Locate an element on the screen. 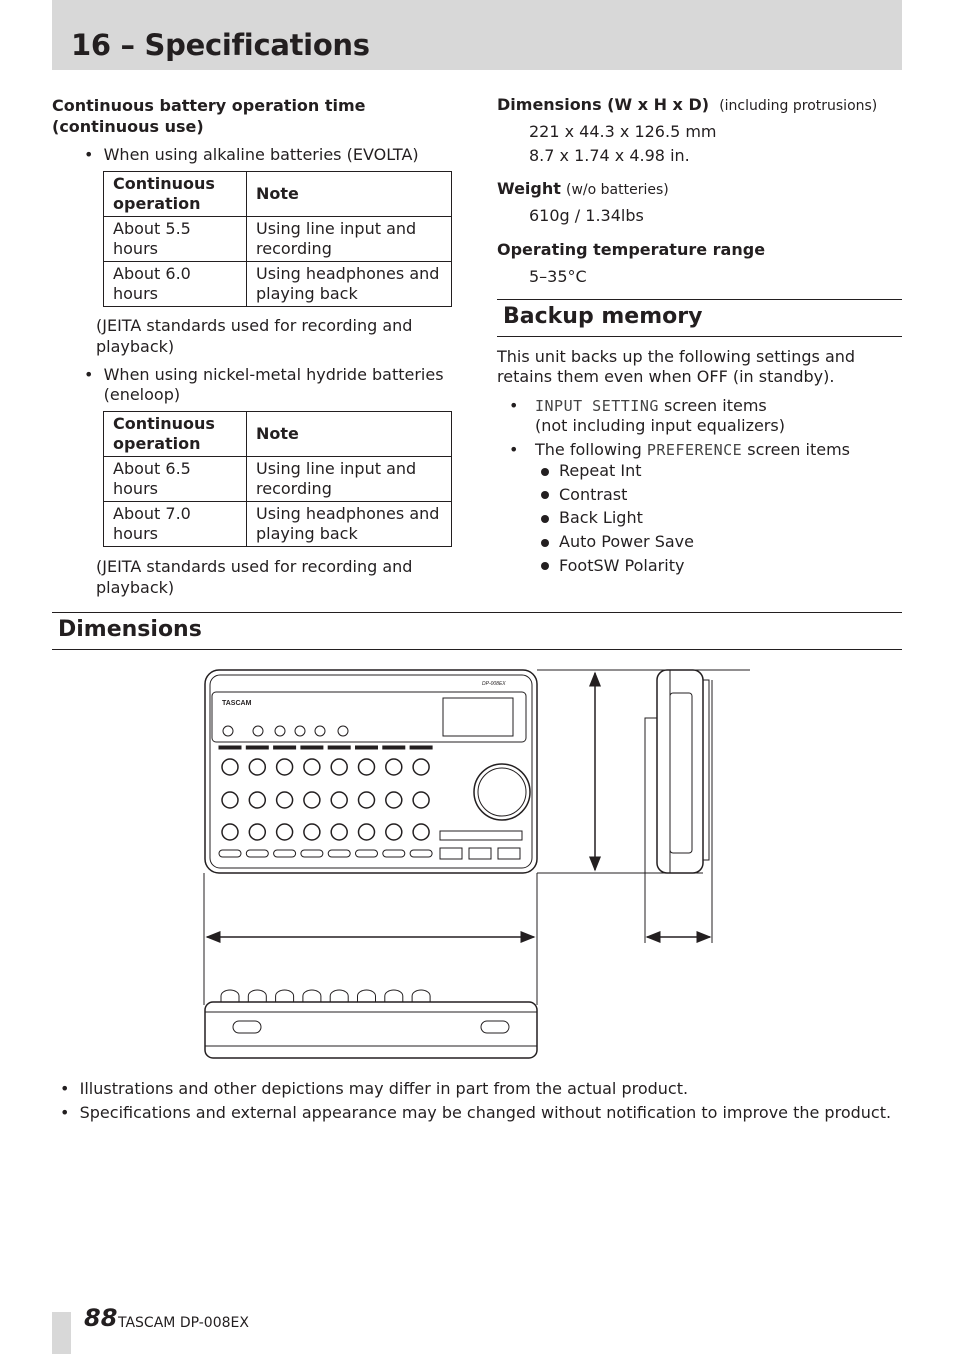 Image resolution: width=954 pixels, height=1354 pixels. item-subtext: (not including input equalizers) is located at coordinates (660, 425).